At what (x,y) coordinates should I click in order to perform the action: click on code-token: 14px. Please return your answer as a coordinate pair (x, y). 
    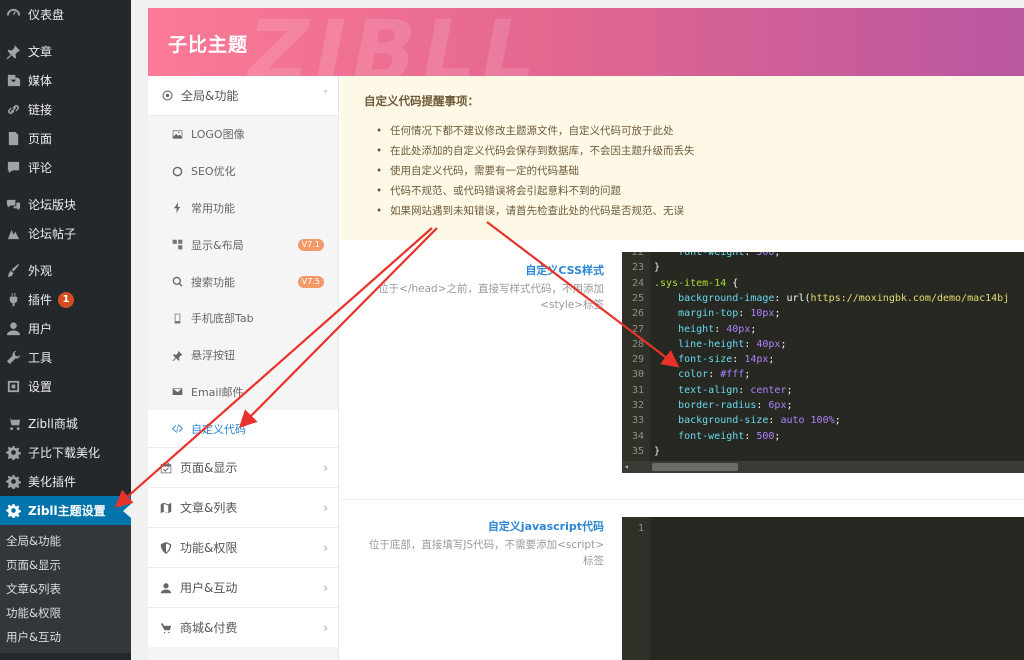
    Looking at the image, I should click on (756, 360).